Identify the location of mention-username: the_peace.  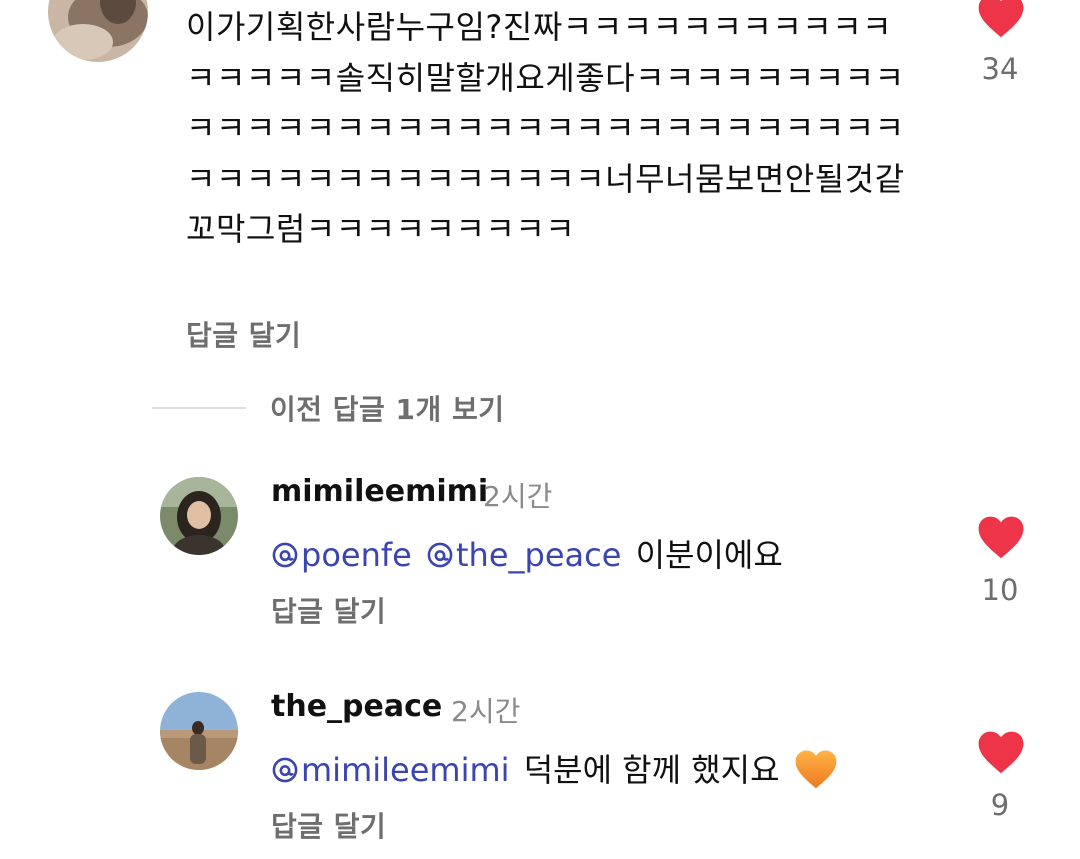
(538, 555).